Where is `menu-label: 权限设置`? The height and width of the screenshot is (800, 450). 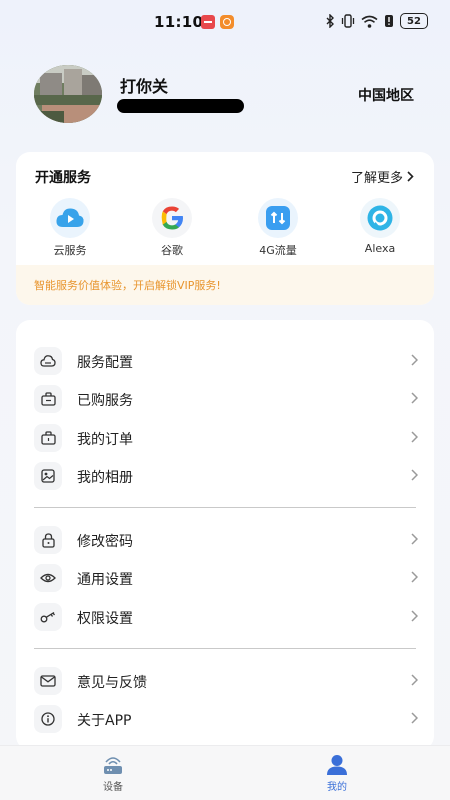 menu-label: 权限设置 is located at coordinates (105, 619).